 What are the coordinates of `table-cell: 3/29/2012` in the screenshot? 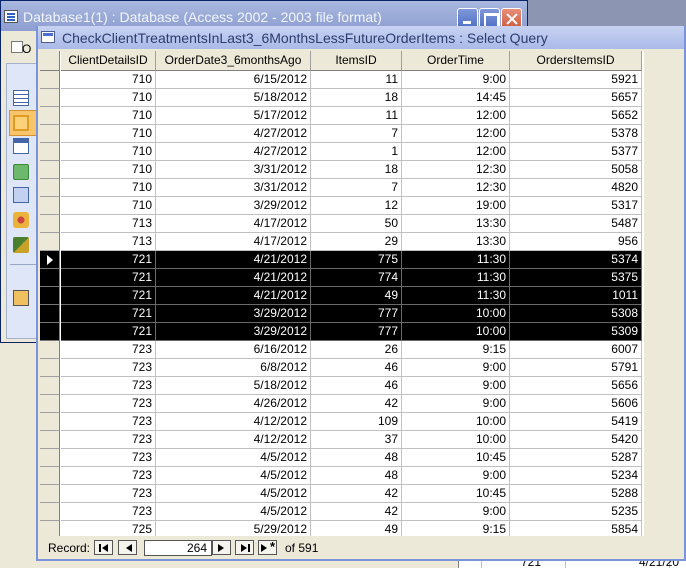 It's located at (233, 206).